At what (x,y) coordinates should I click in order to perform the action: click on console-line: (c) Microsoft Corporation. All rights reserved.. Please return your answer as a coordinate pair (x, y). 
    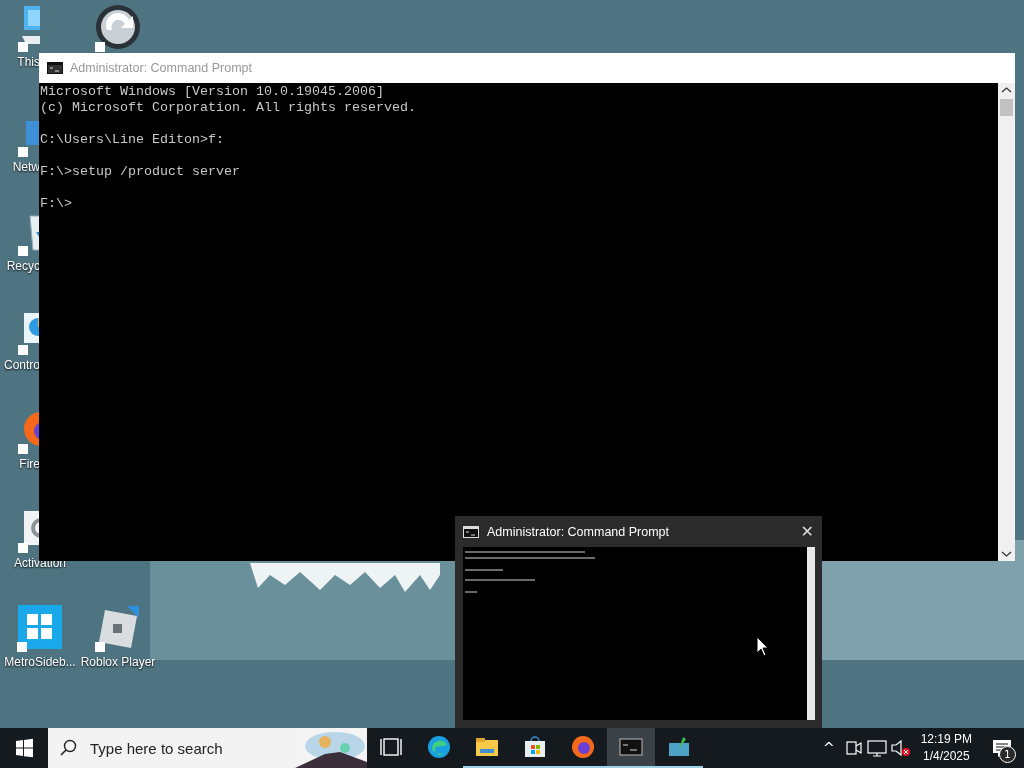
    Looking at the image, I should click on (228, 108).